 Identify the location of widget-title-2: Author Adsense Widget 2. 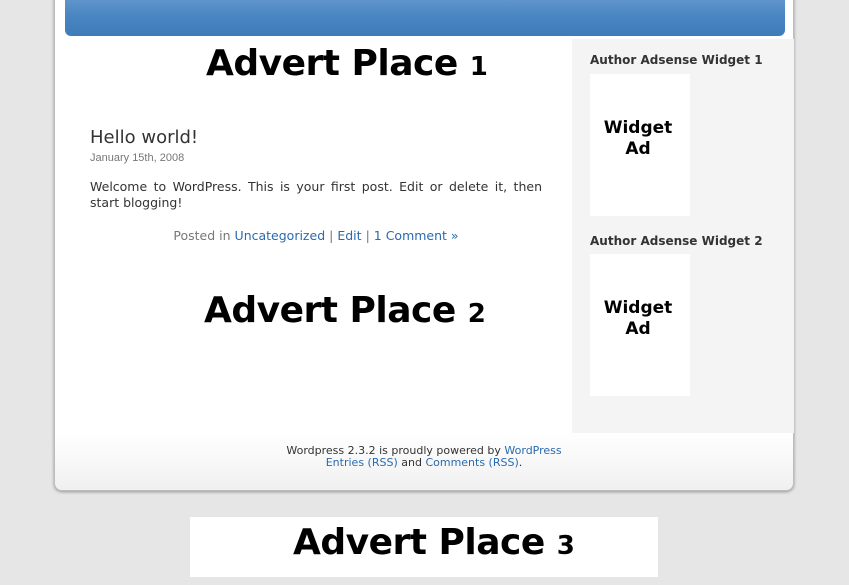
(676, 241).